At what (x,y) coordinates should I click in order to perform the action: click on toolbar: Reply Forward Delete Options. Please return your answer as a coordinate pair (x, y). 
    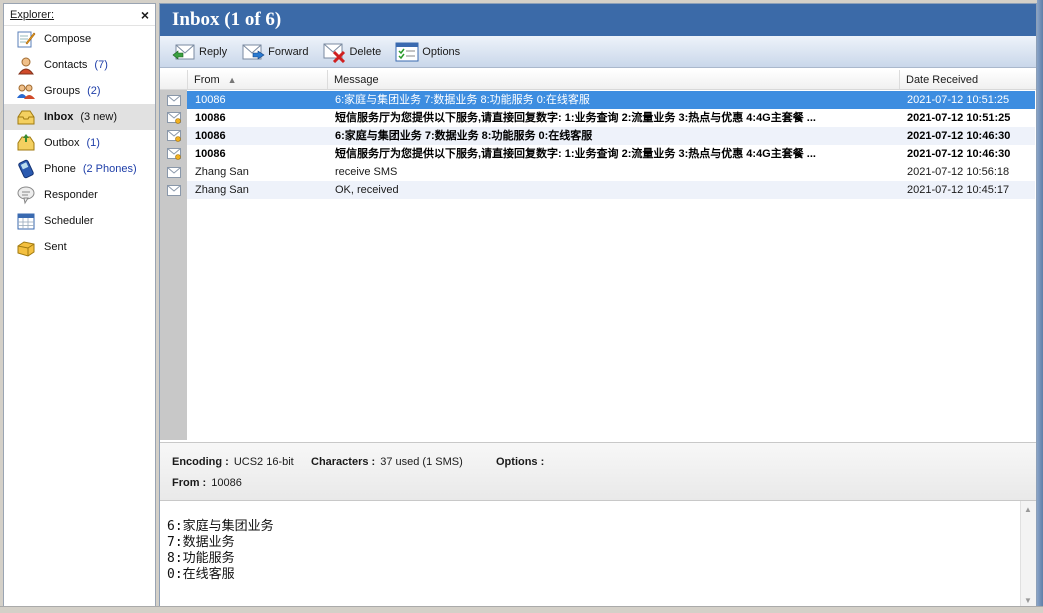
    Looking at the image, I should click on (598, 52).